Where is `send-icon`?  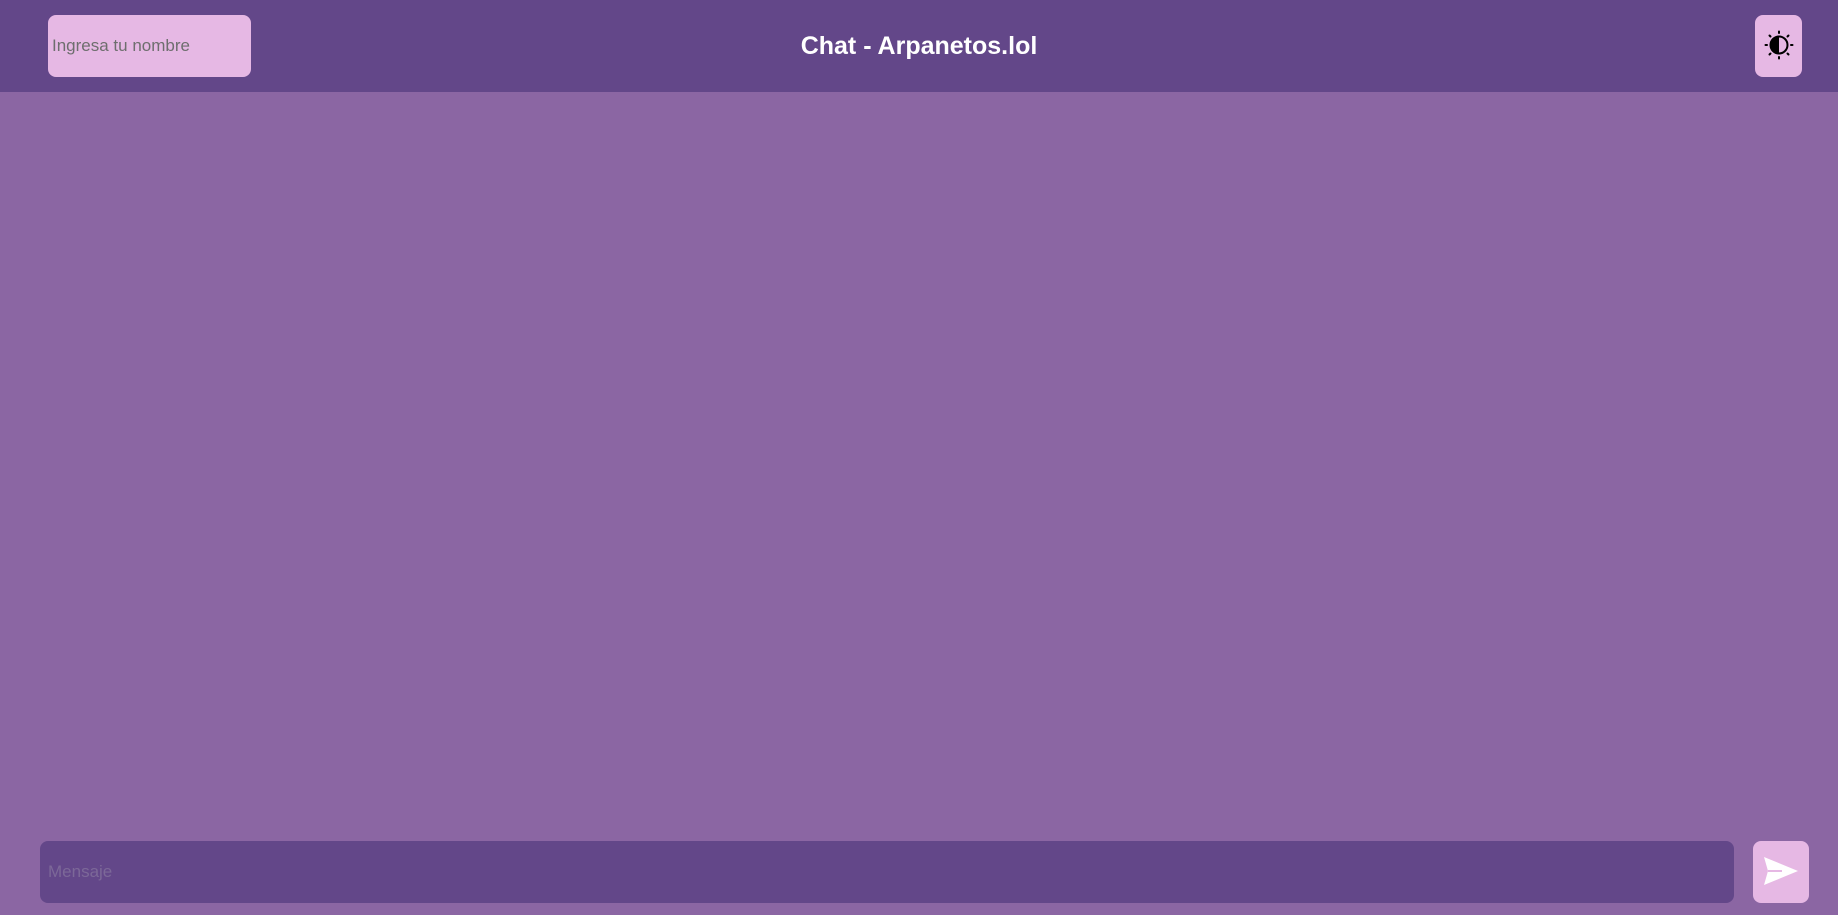
send-icon is located at coordinates (1781, 872).